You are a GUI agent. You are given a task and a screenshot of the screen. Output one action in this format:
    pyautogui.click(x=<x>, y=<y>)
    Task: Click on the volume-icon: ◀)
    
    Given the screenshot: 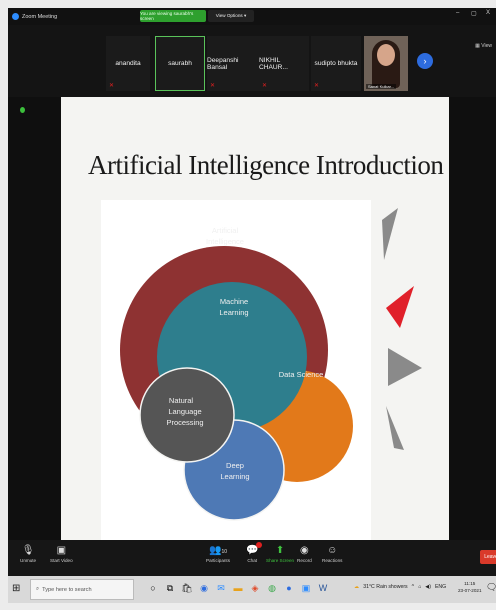 What is the action you would take?
    pyautogui.click(x=428, y=587)
    